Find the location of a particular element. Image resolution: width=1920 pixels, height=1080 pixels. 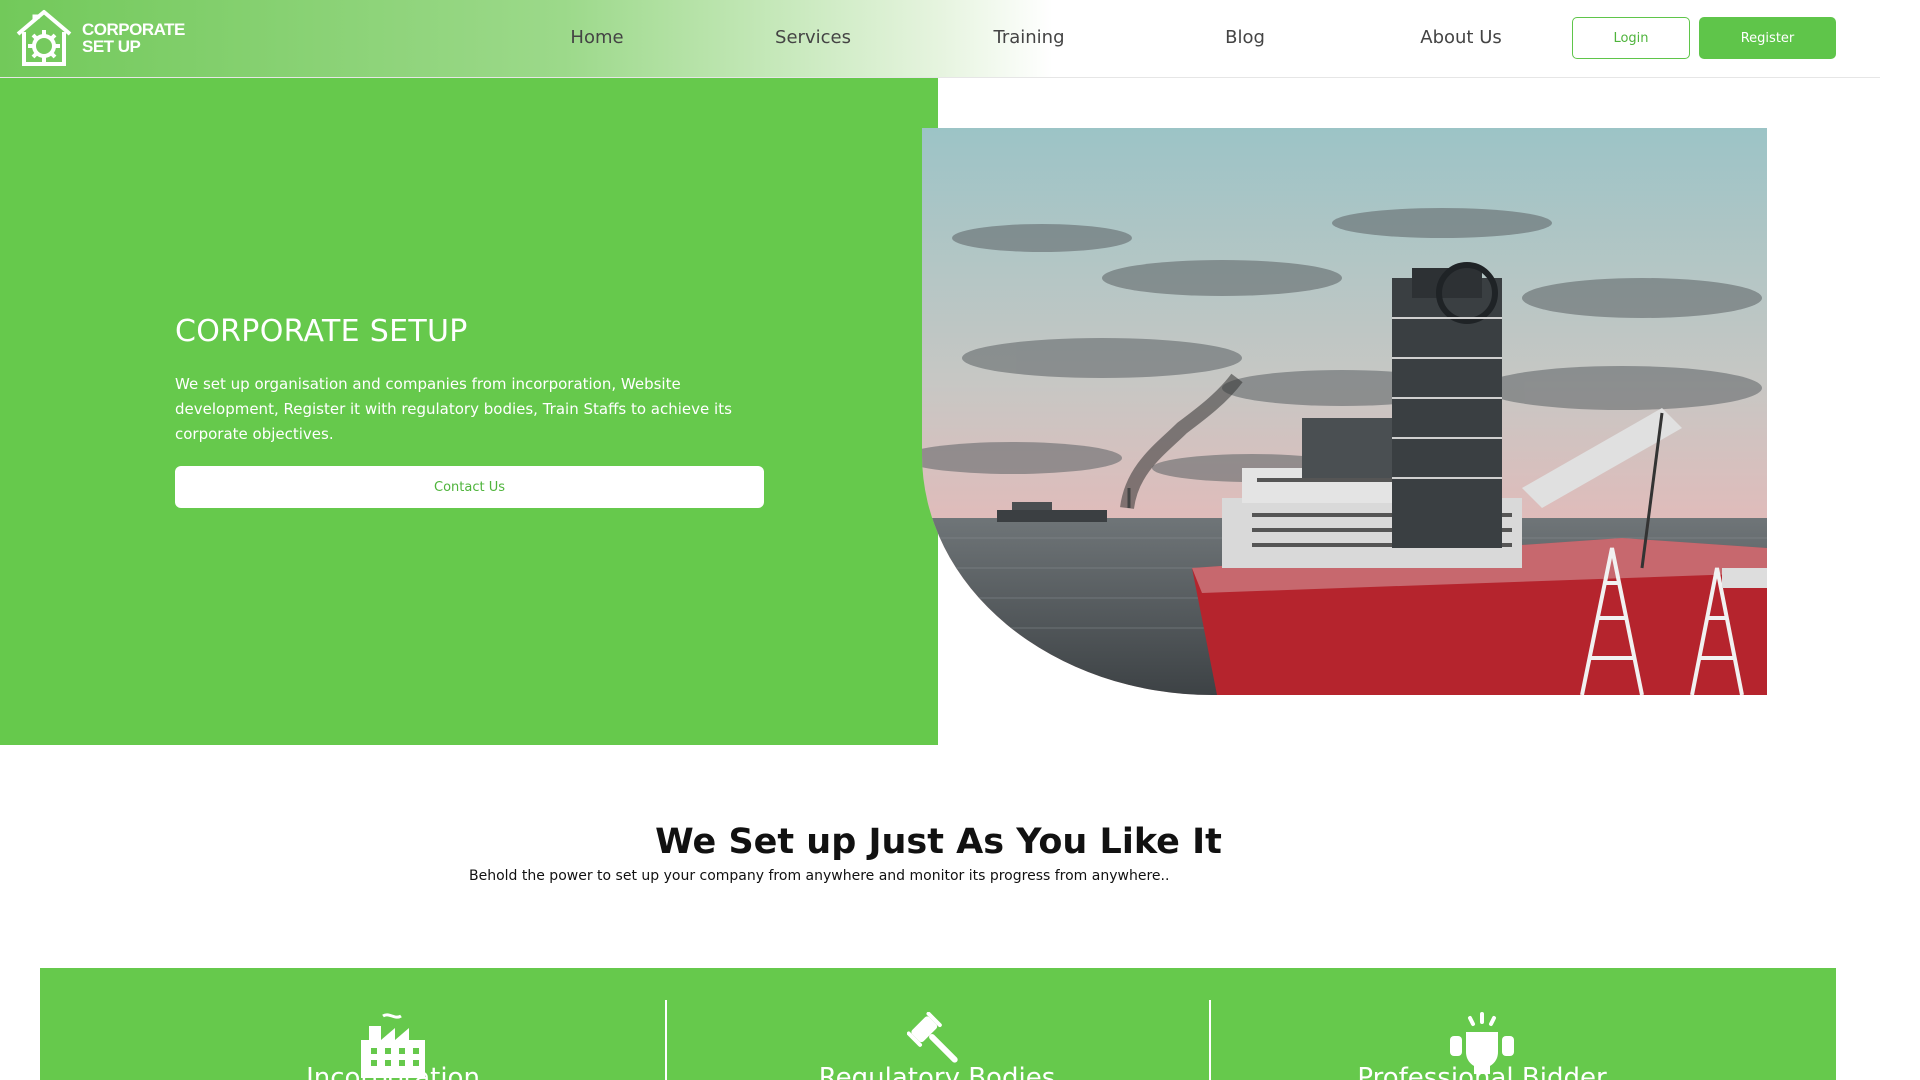

brand-line-1: CORPORATE is located at coordinates (133, 29).